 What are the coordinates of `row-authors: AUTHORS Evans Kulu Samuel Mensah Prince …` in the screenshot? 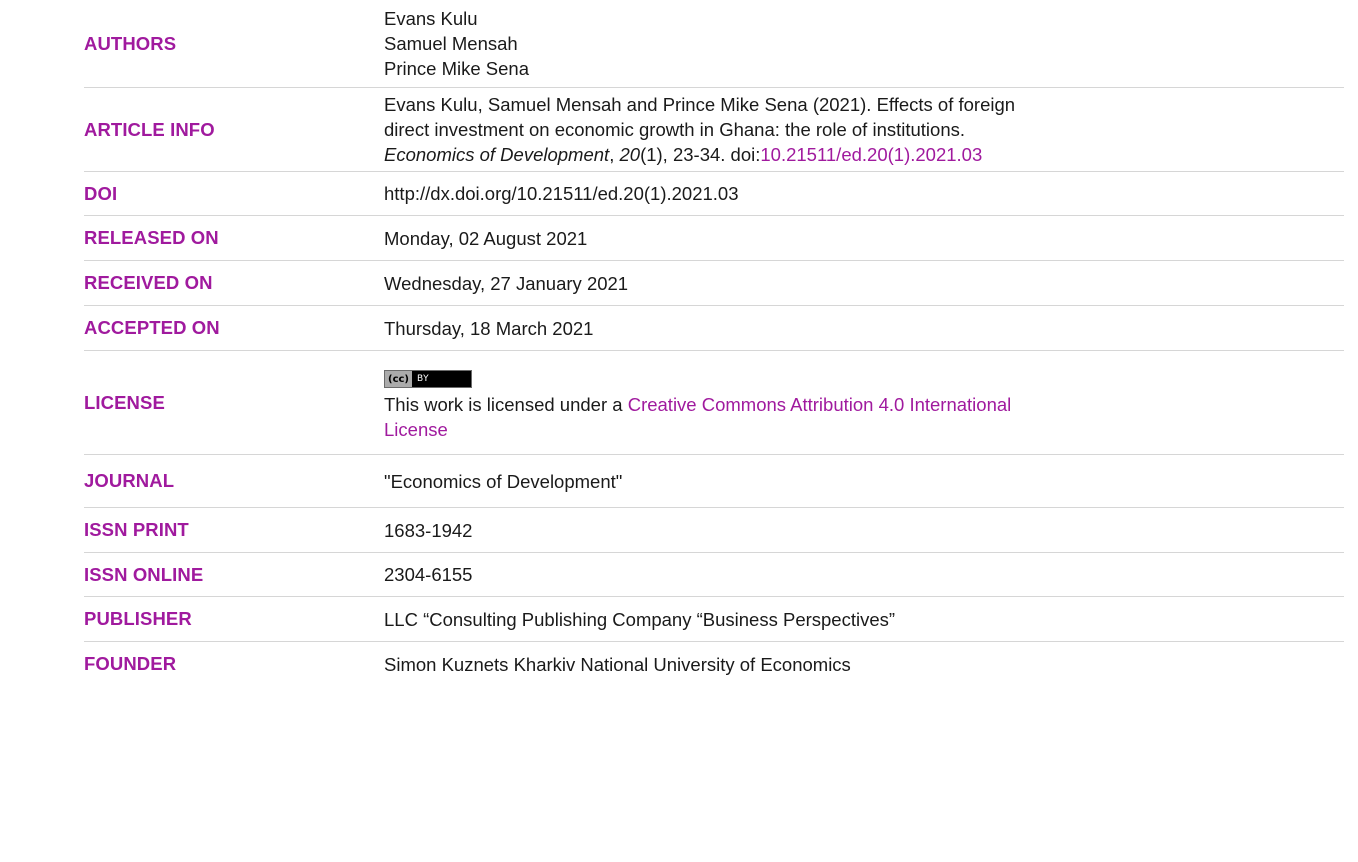 It's located at (714, 44).